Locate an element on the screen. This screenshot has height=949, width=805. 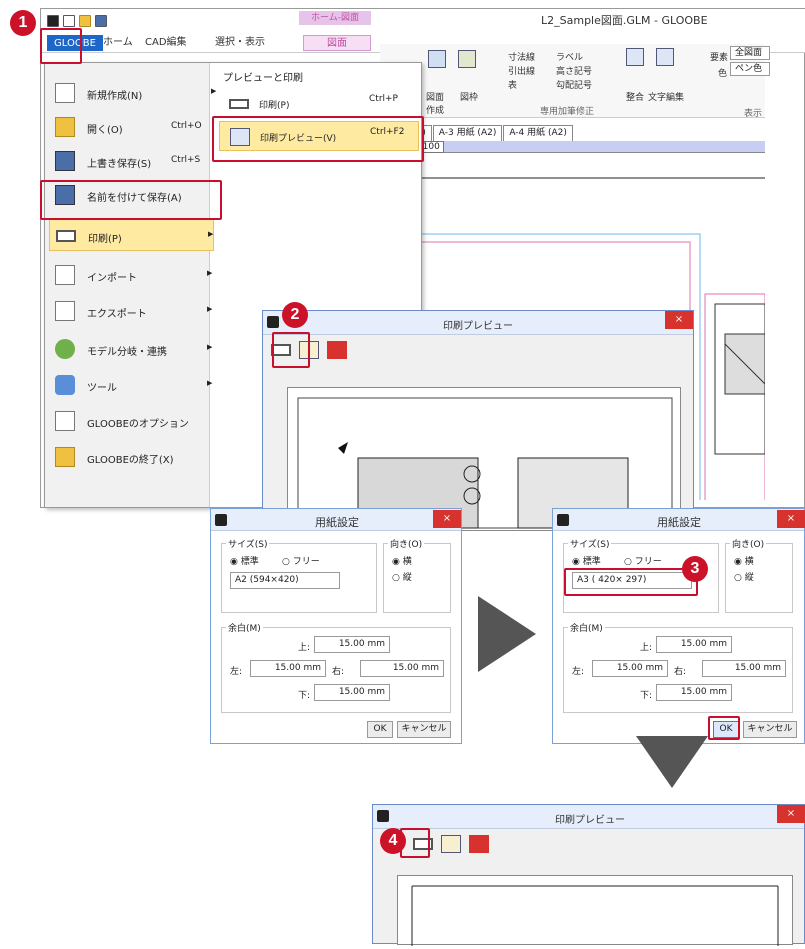
menu-item-exit: GLOOBEの終了(X) is located at coordinates (131, 457).